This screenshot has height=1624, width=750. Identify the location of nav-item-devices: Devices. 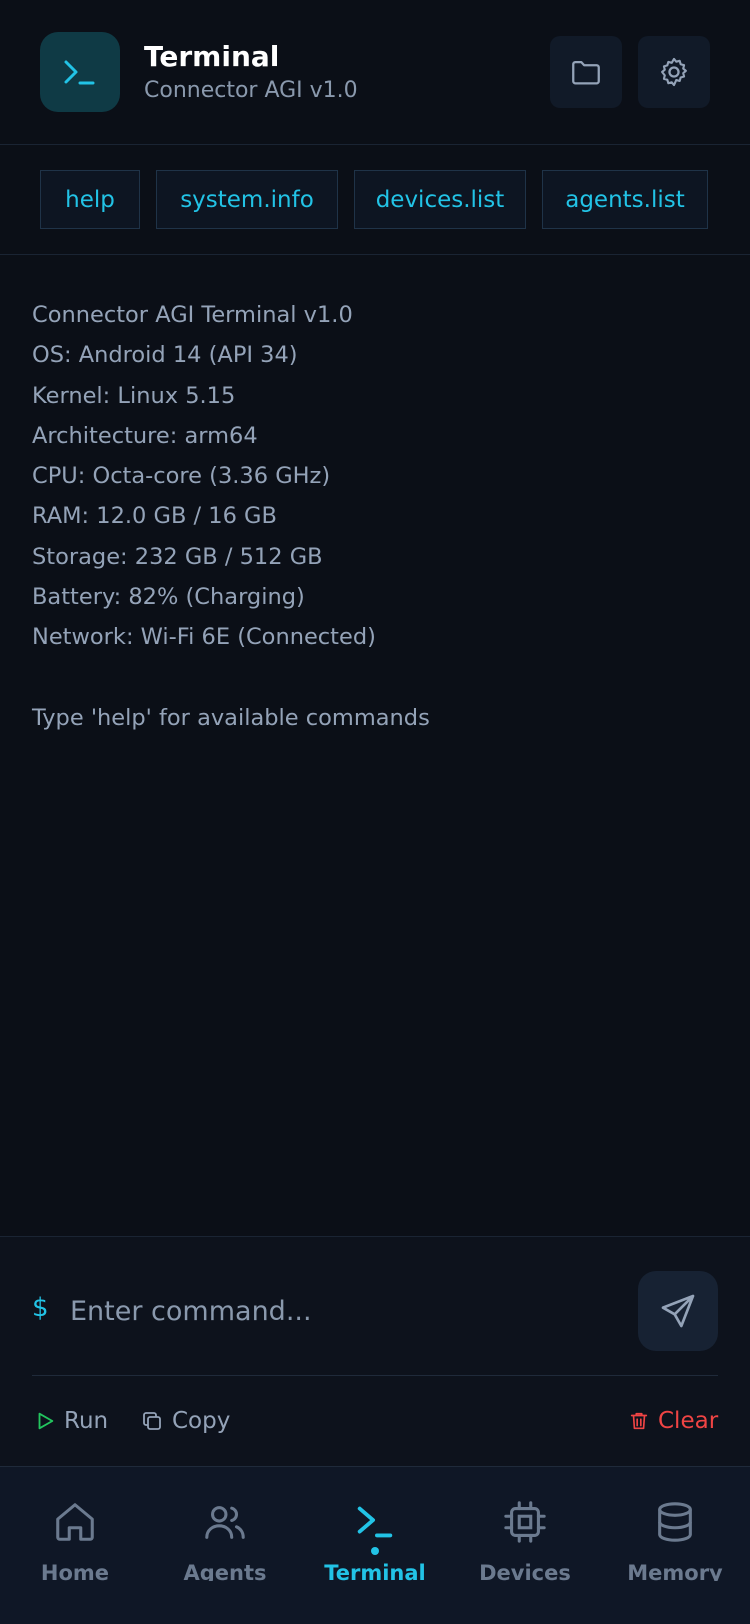
(525, 1545).